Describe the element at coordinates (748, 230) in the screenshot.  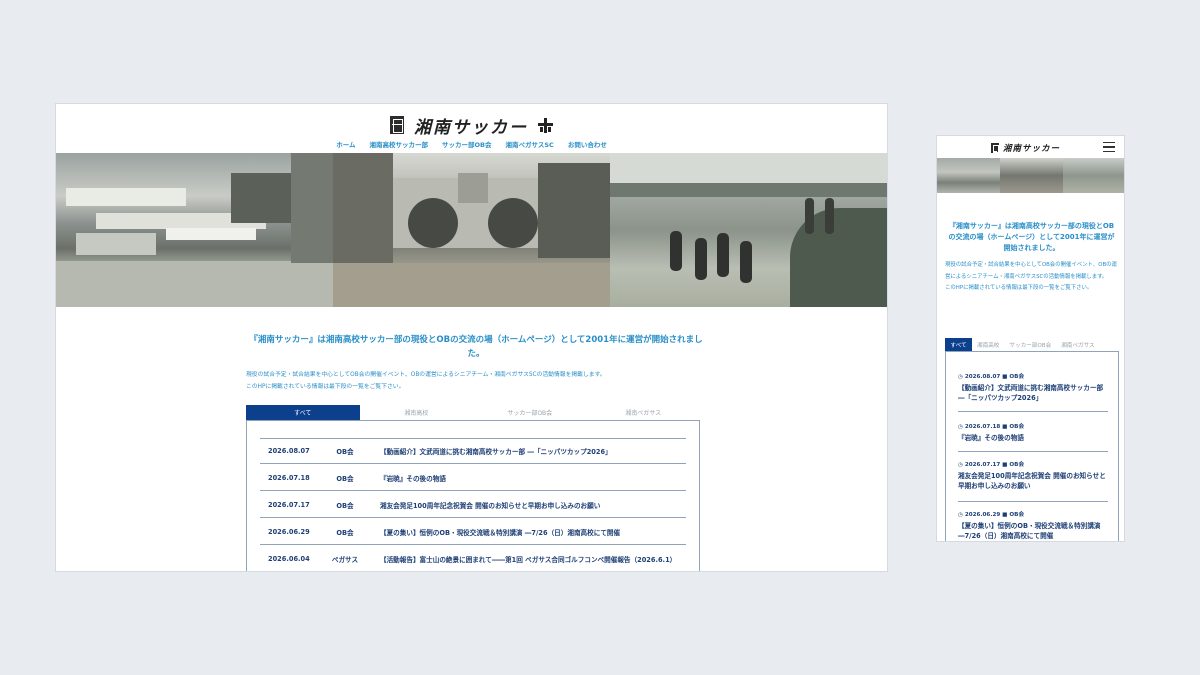
I see `hero-photo-students-walking` at that location.